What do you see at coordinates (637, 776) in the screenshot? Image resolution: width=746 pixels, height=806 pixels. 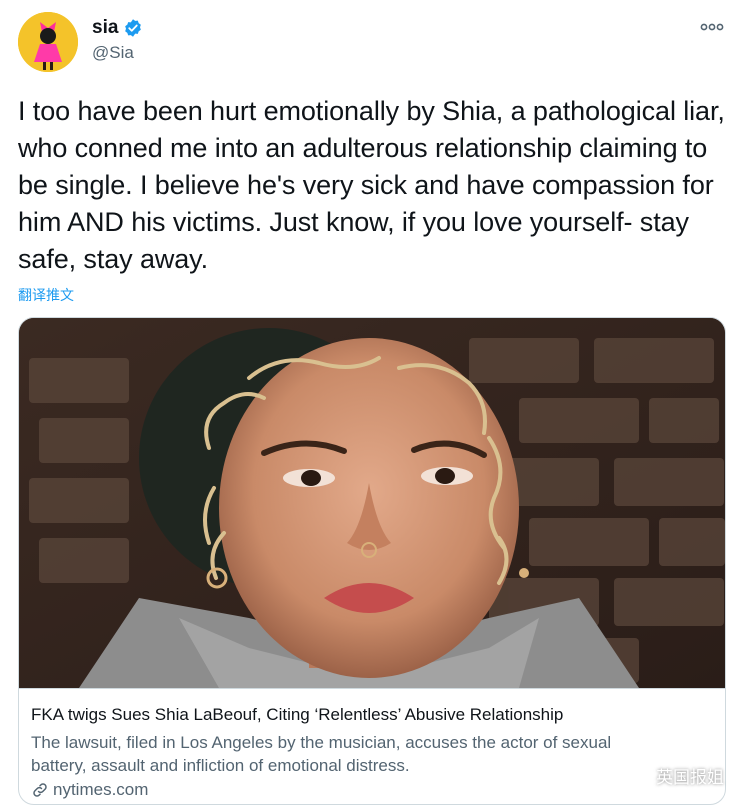 I see `wechat-icon` at bounding box center [637, 776].